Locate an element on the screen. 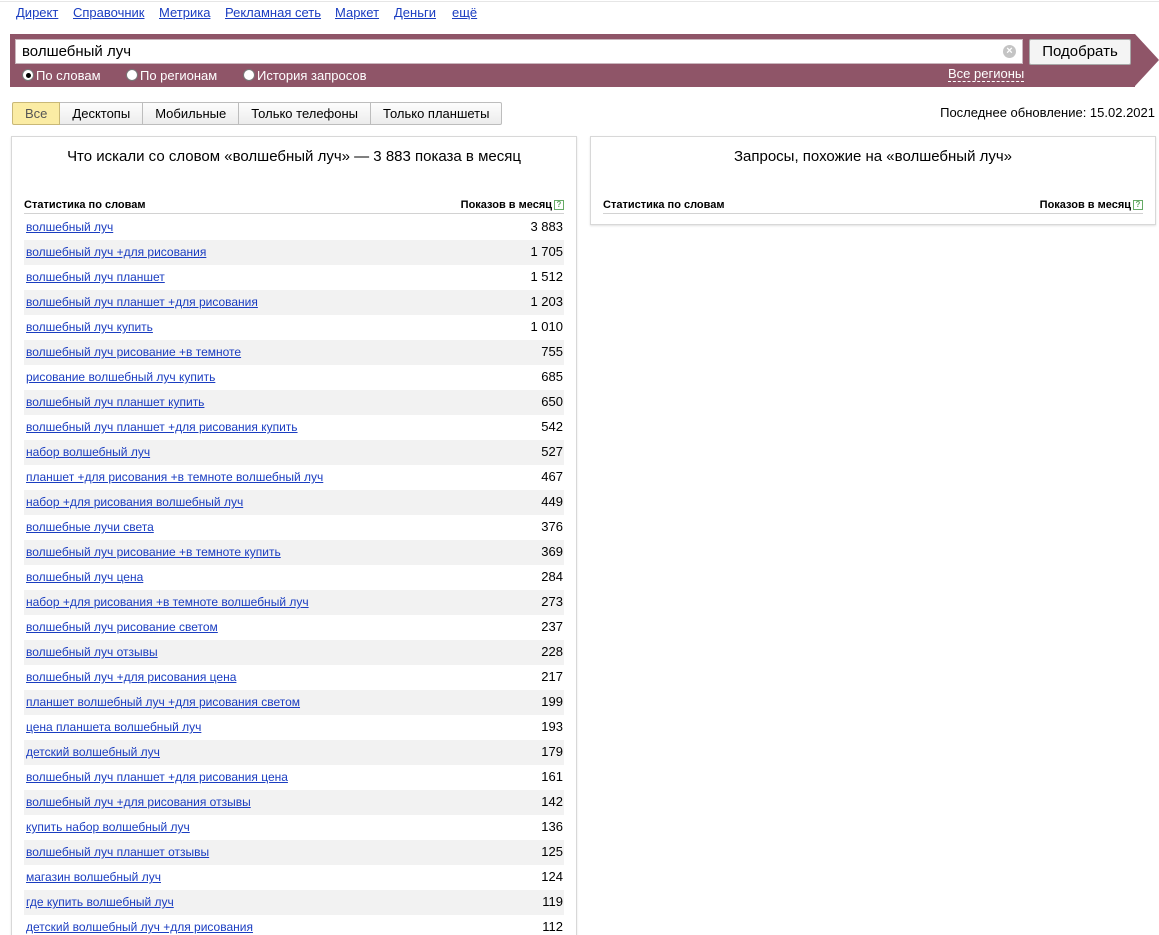  nav-link-reference: Справочник is located at coordinates (109, 12).